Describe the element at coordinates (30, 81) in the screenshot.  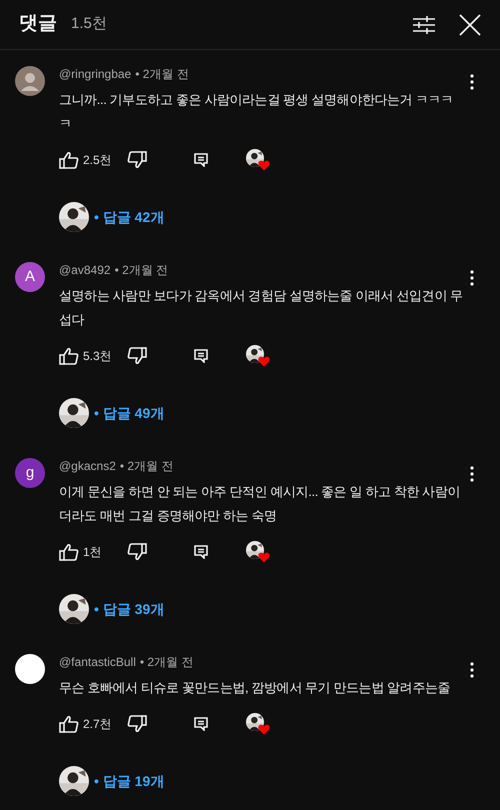
I see `avatar-icon` at that location.